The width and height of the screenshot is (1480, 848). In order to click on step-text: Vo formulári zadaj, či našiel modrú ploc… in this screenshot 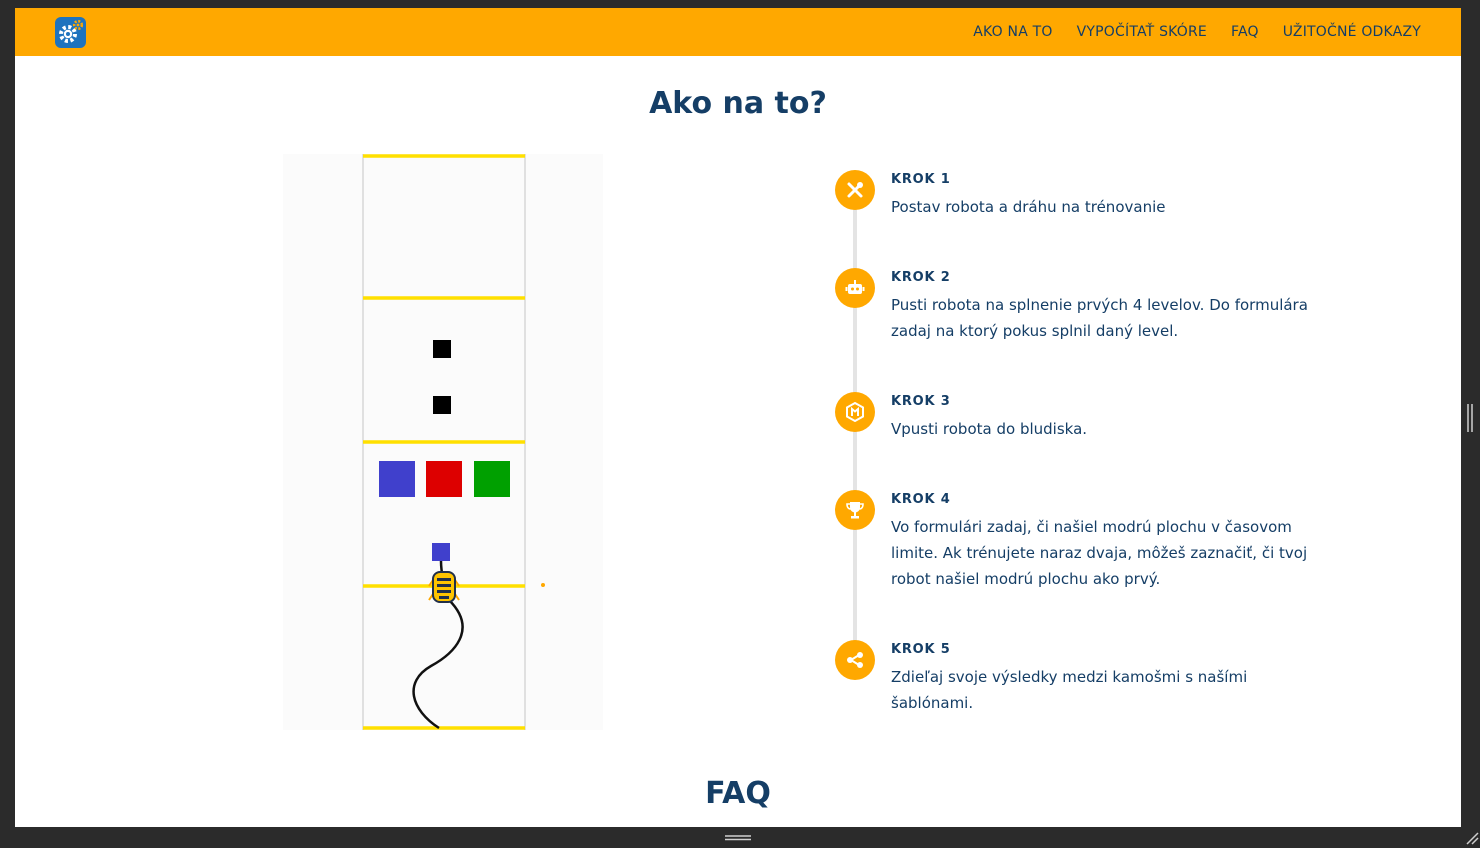, I will do `click(1099, 553)`.